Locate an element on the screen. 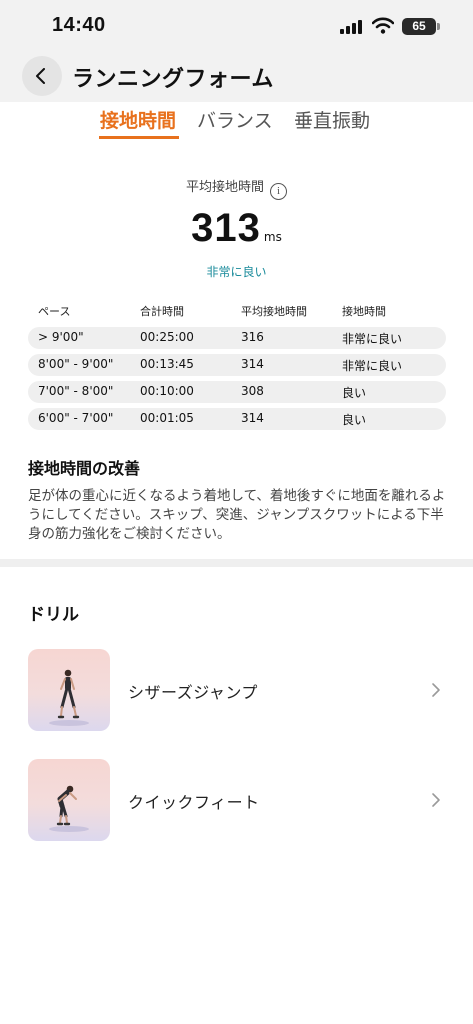 This screenshot has width=473, height=1024. metric-unit: ms is located at coordinates (272, 237).